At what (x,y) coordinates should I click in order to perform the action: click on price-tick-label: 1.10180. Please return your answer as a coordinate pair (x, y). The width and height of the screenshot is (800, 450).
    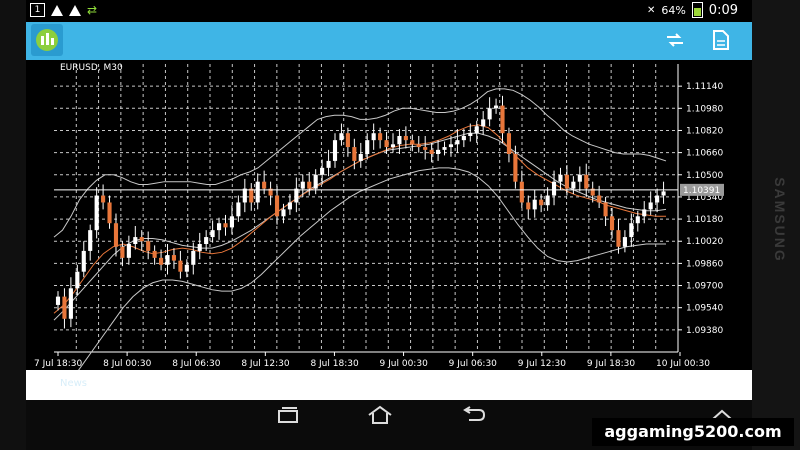
    Looking at the image, I should click on (704, 220).